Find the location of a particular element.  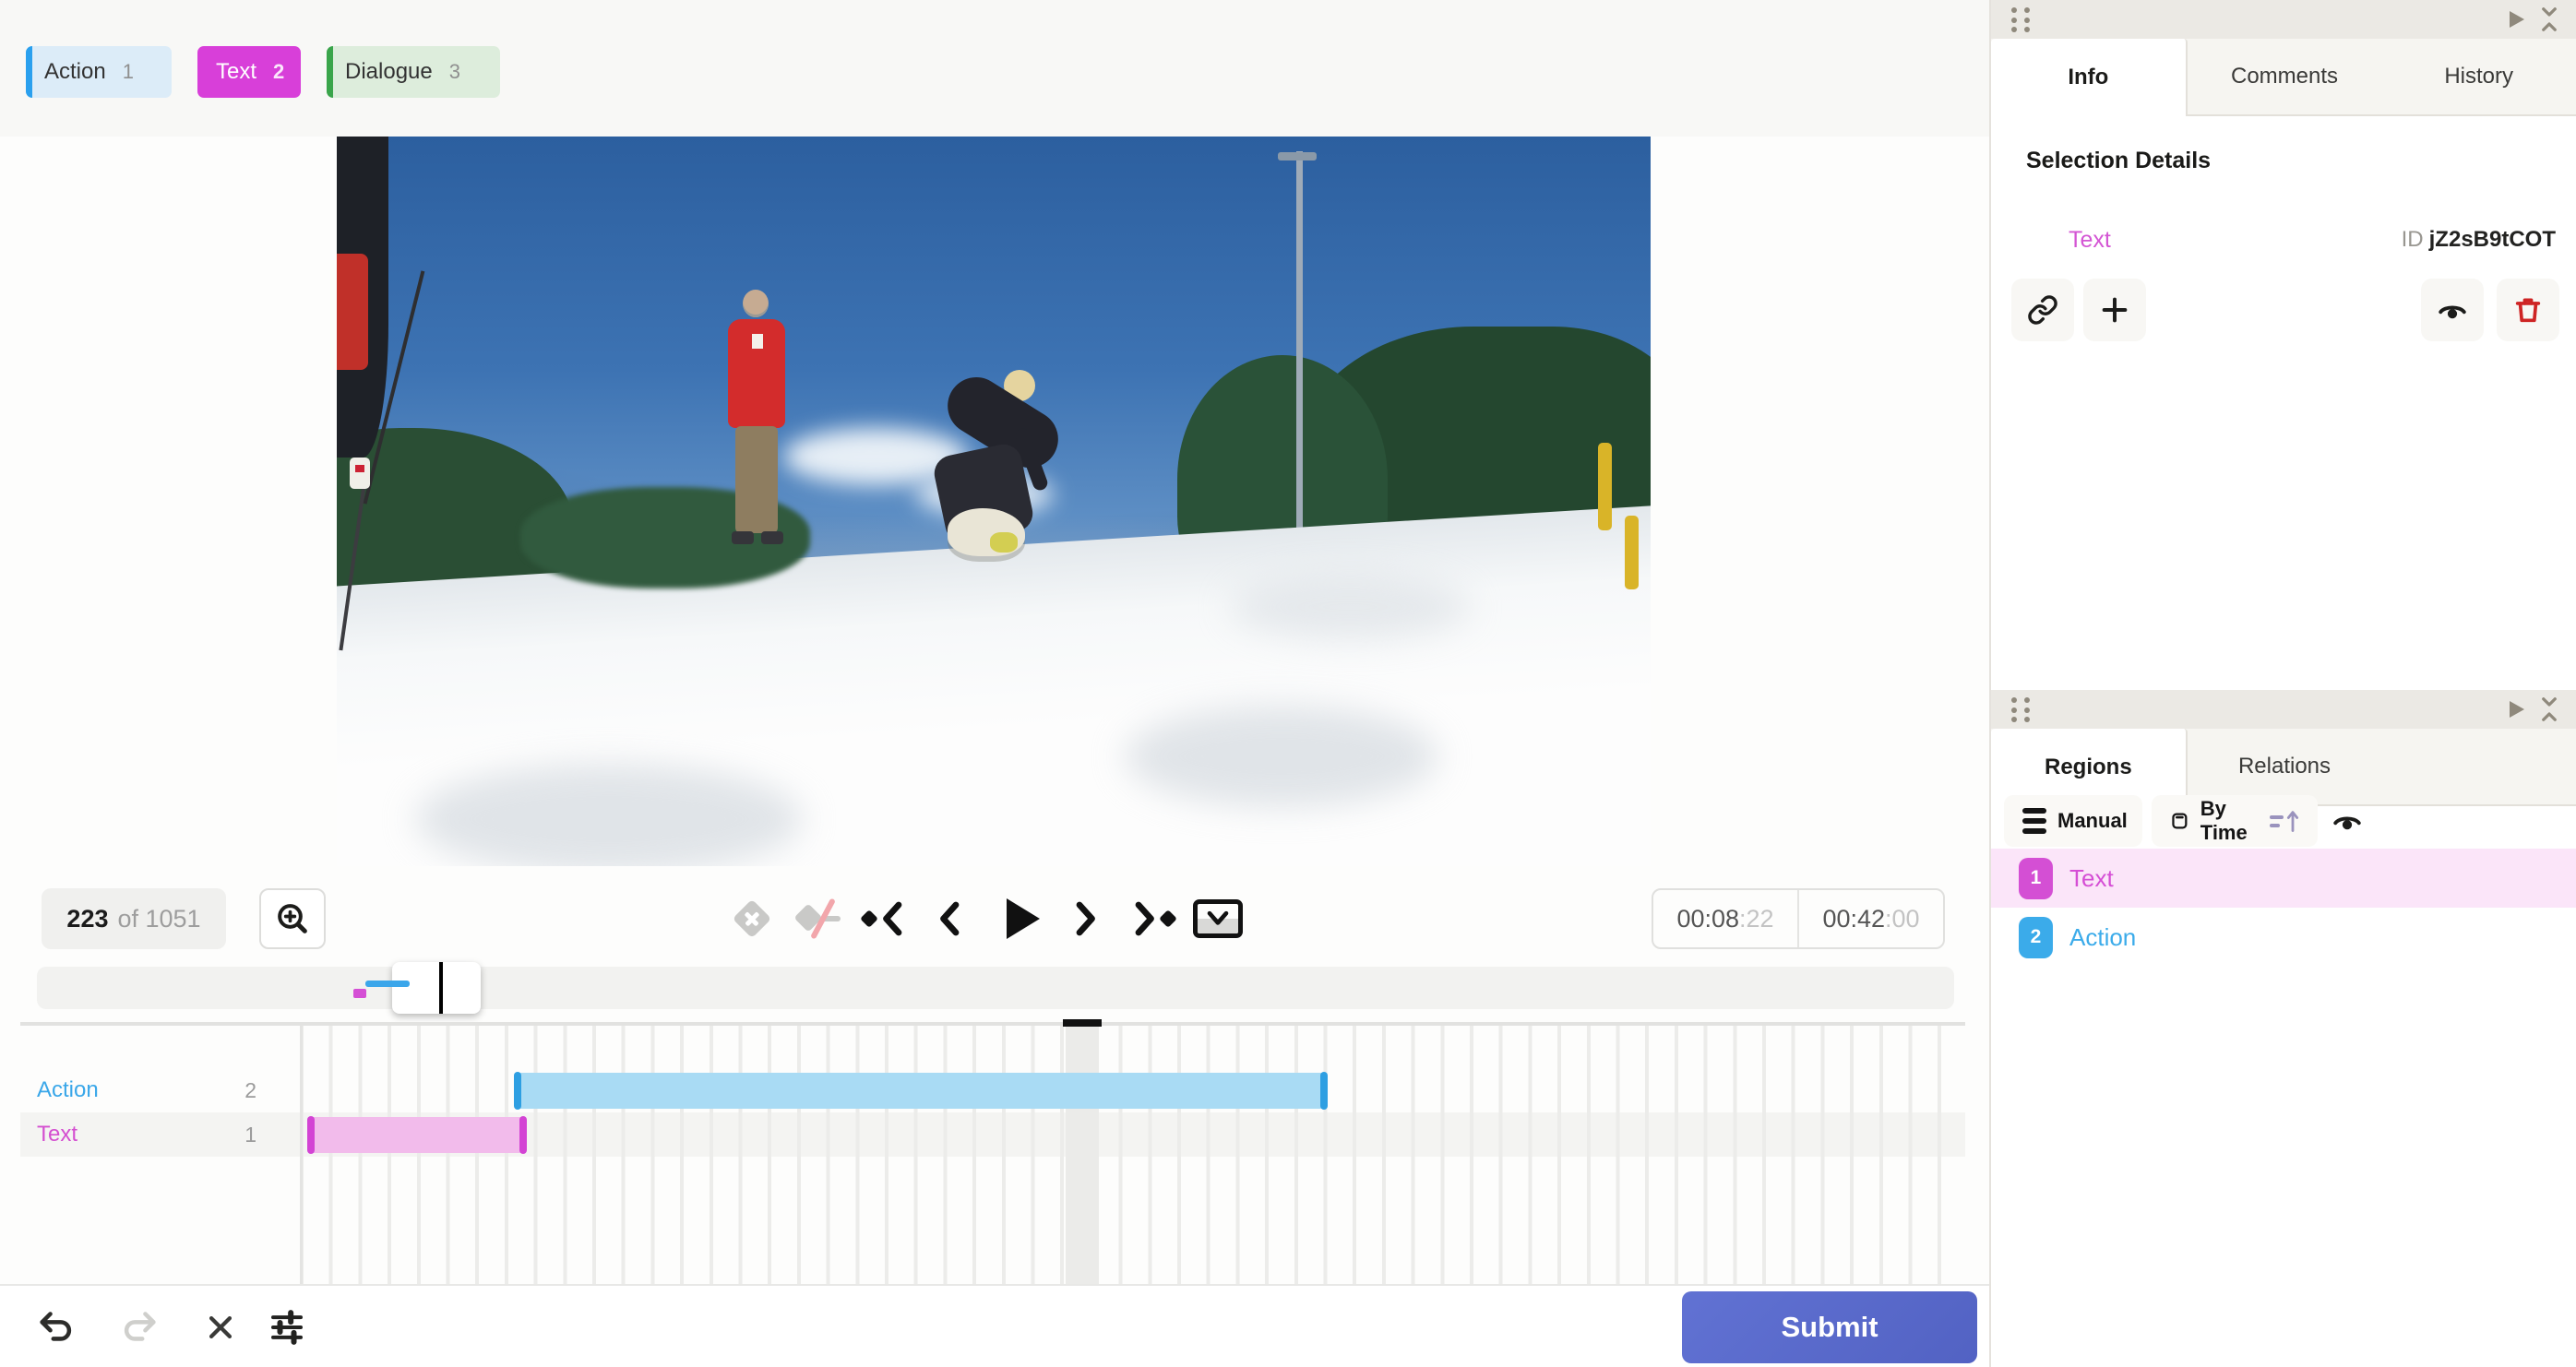

add-relation-button is located at coordinates (2114, 310).